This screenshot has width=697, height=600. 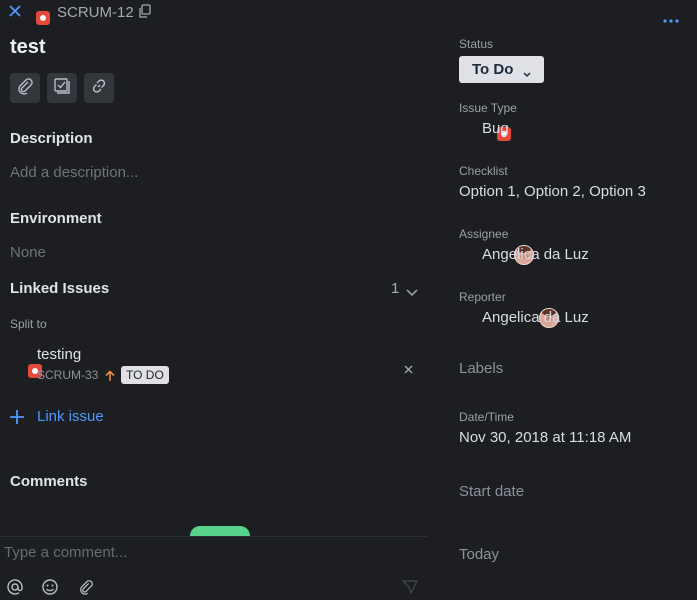 What do you see at coordinates (70, 416) in the screenshot?
I see `link-issue-button: Link issue` at bounding box center [70, 416].